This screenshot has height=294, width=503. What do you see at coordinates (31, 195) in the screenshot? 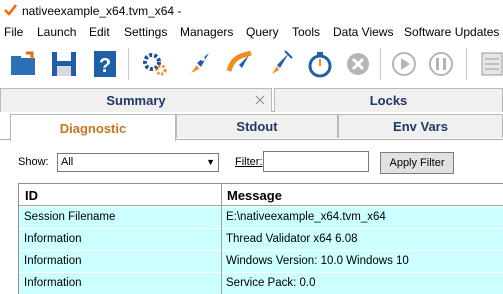
I see `column-header-id: ID` at bounding box center [31, 195].